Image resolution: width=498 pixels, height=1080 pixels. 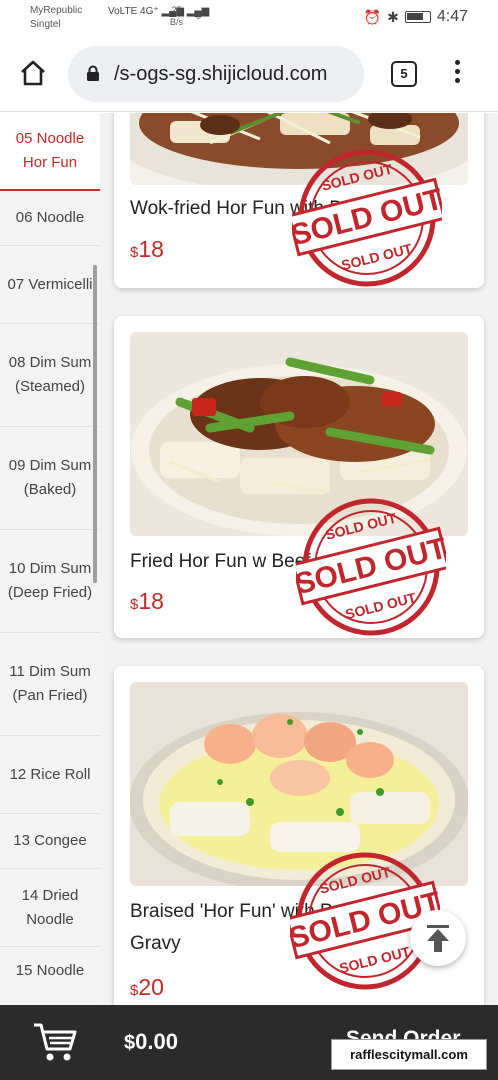 I want to click on category-item-08-dim-sum-steamed: 08 Dim Sum (Steamed), so click(x=50, y=375).